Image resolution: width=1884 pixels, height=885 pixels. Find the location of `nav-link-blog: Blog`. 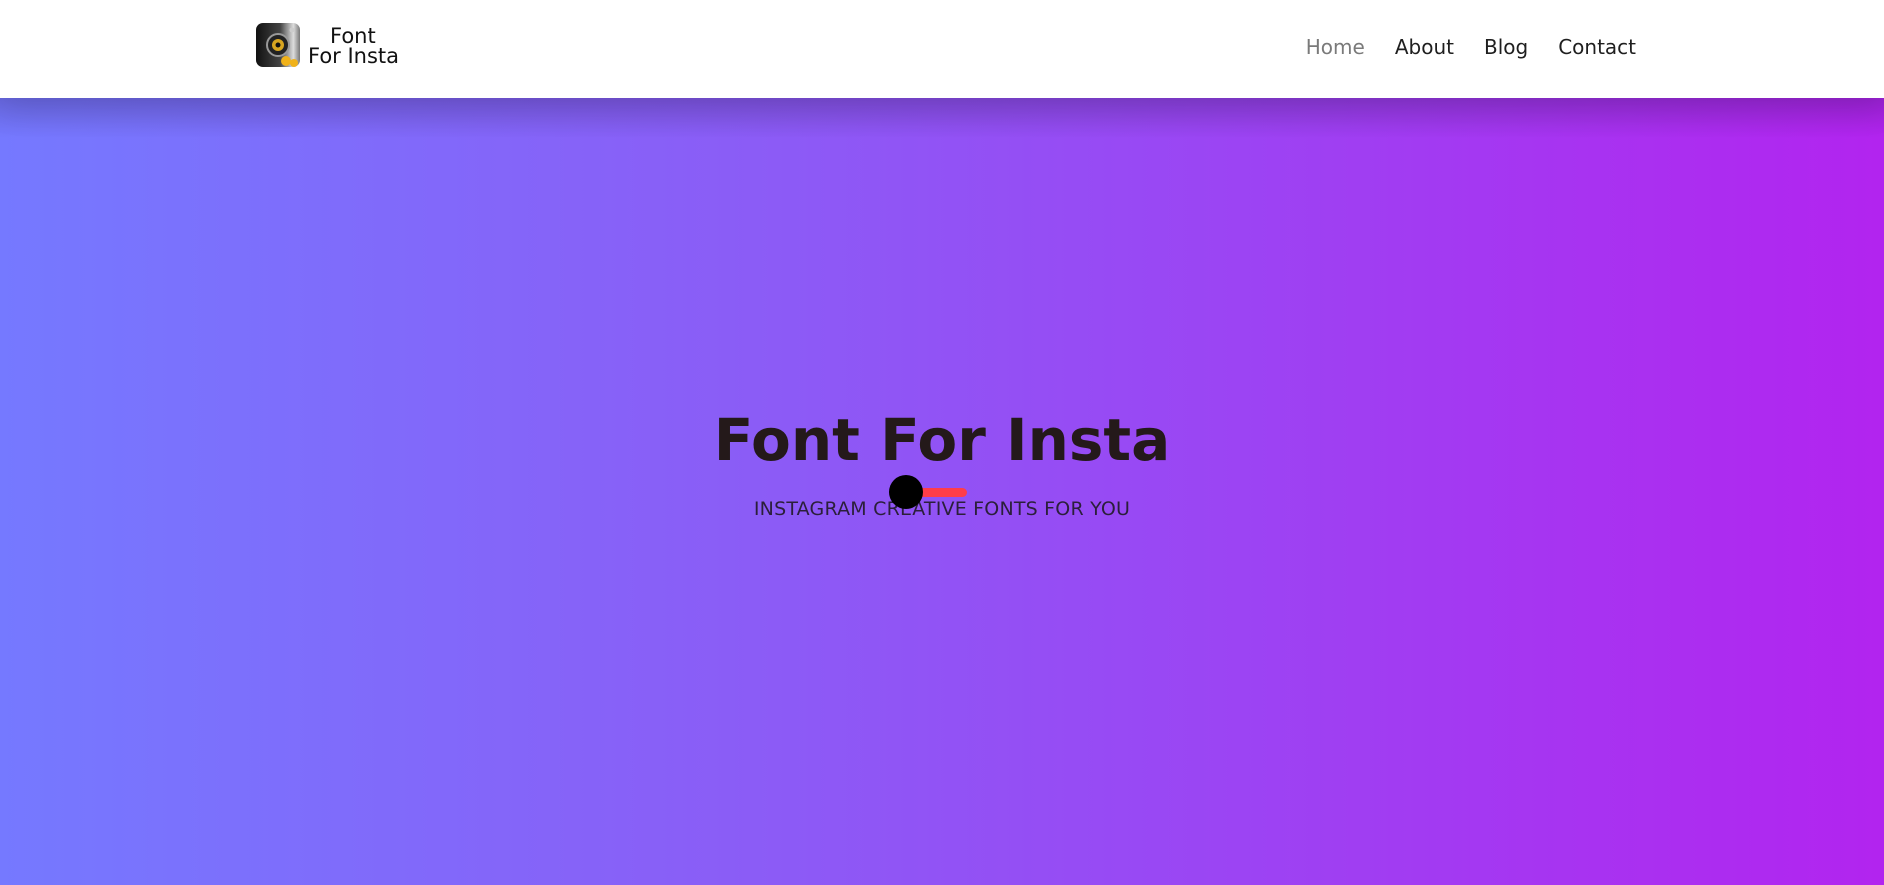

nav-link-blog: Blog is located at coordinates (1506, 47).